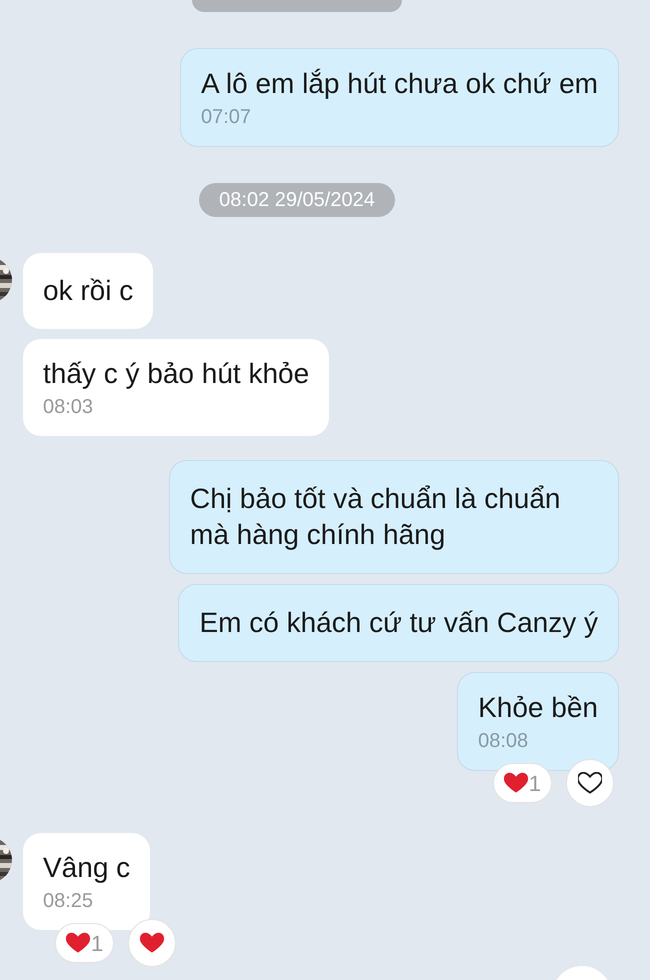 The width and height of the screenshot is (650, 980). What do you see at coordinates (68, 901) in the screenshot?
I see `message-time: 08:25` at bounding box center [68, 901].